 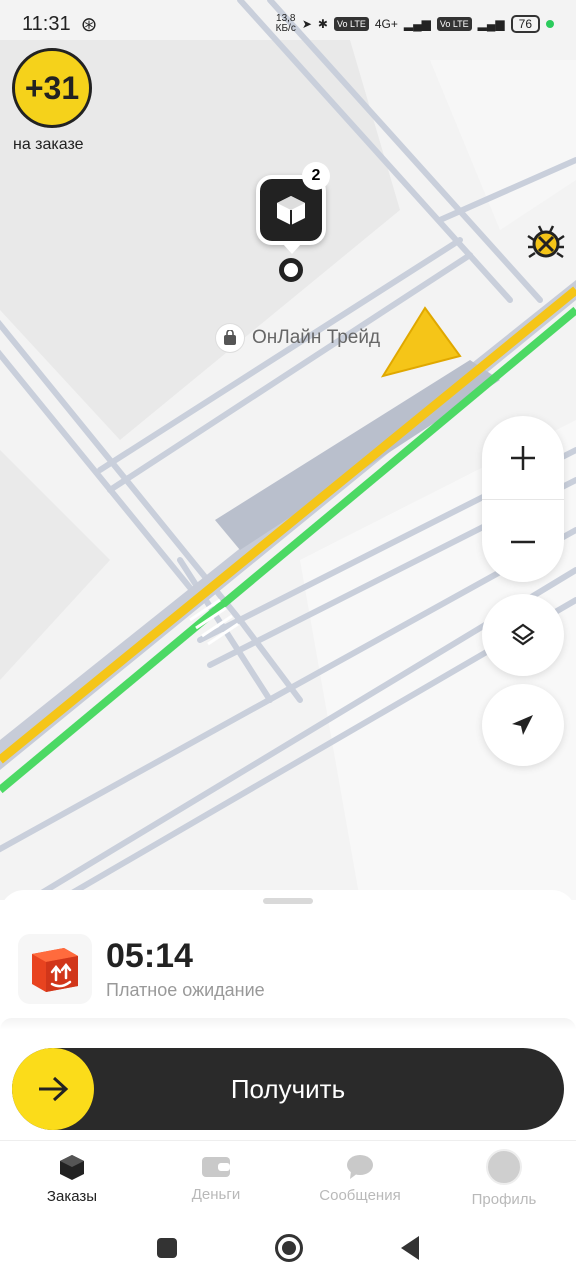 I want to click on tab-messages: Сообщения, so click(x=360, y=1178).